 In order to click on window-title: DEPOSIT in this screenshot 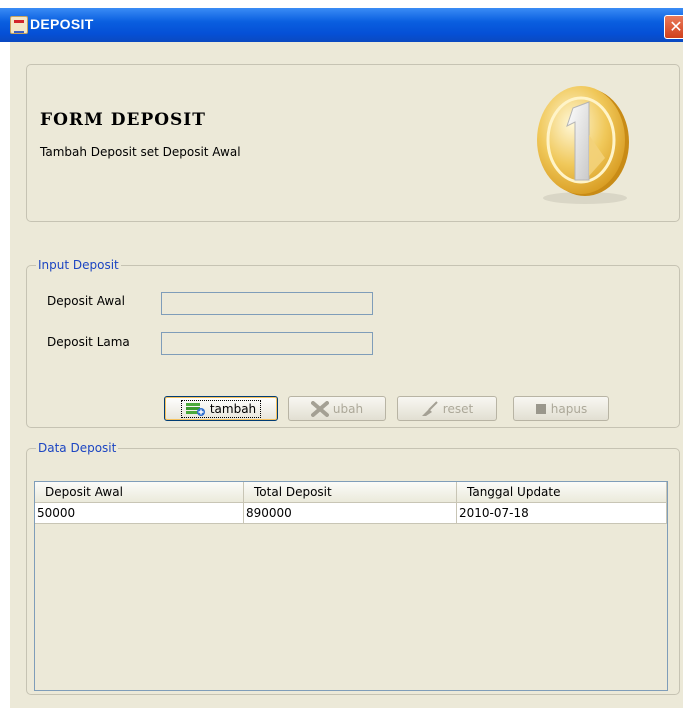, I will do `click(62, 24)`.